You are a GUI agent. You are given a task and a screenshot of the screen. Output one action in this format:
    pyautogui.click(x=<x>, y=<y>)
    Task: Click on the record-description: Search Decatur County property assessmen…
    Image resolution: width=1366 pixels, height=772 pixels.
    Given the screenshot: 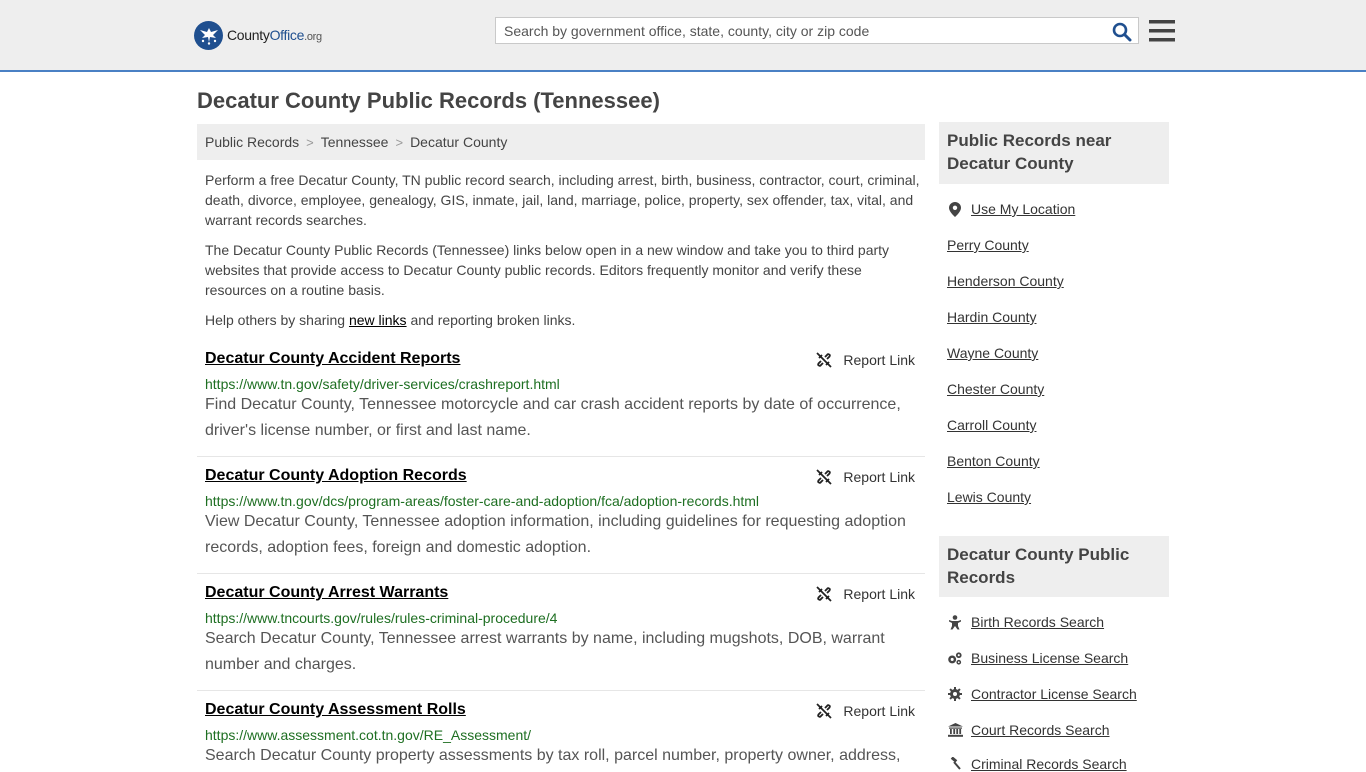 What is the action you would take?
    pyautogui.click(x=553, y=755)
    